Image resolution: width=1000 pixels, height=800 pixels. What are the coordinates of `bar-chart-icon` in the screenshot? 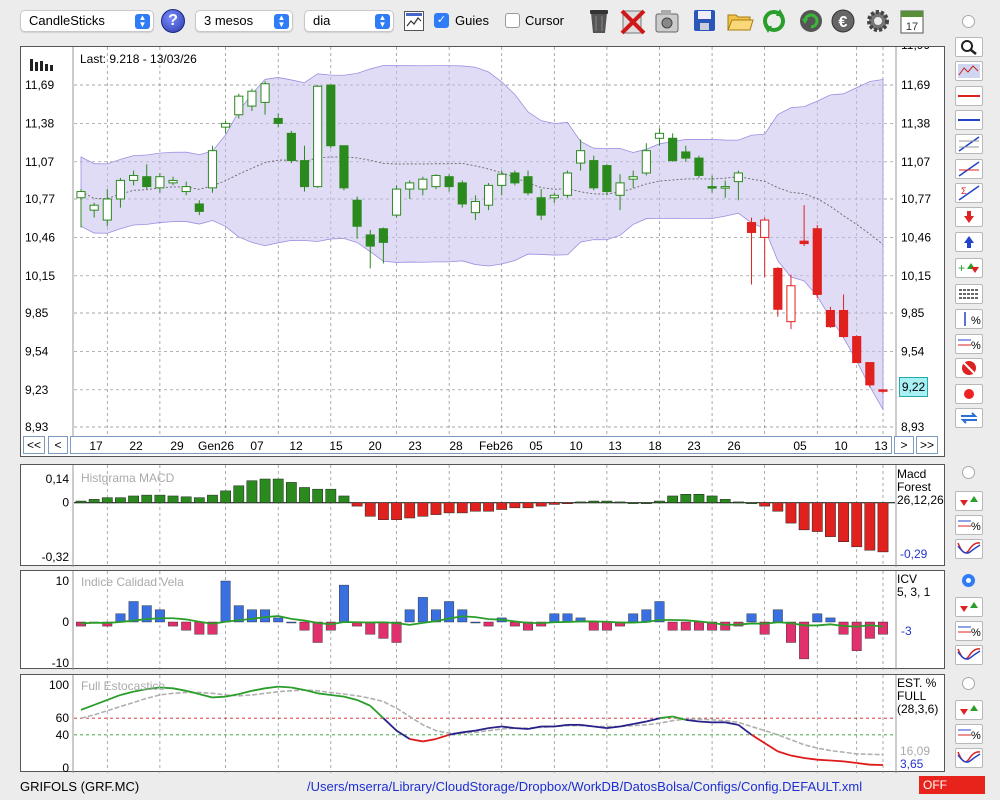 It's located at (44, 64).